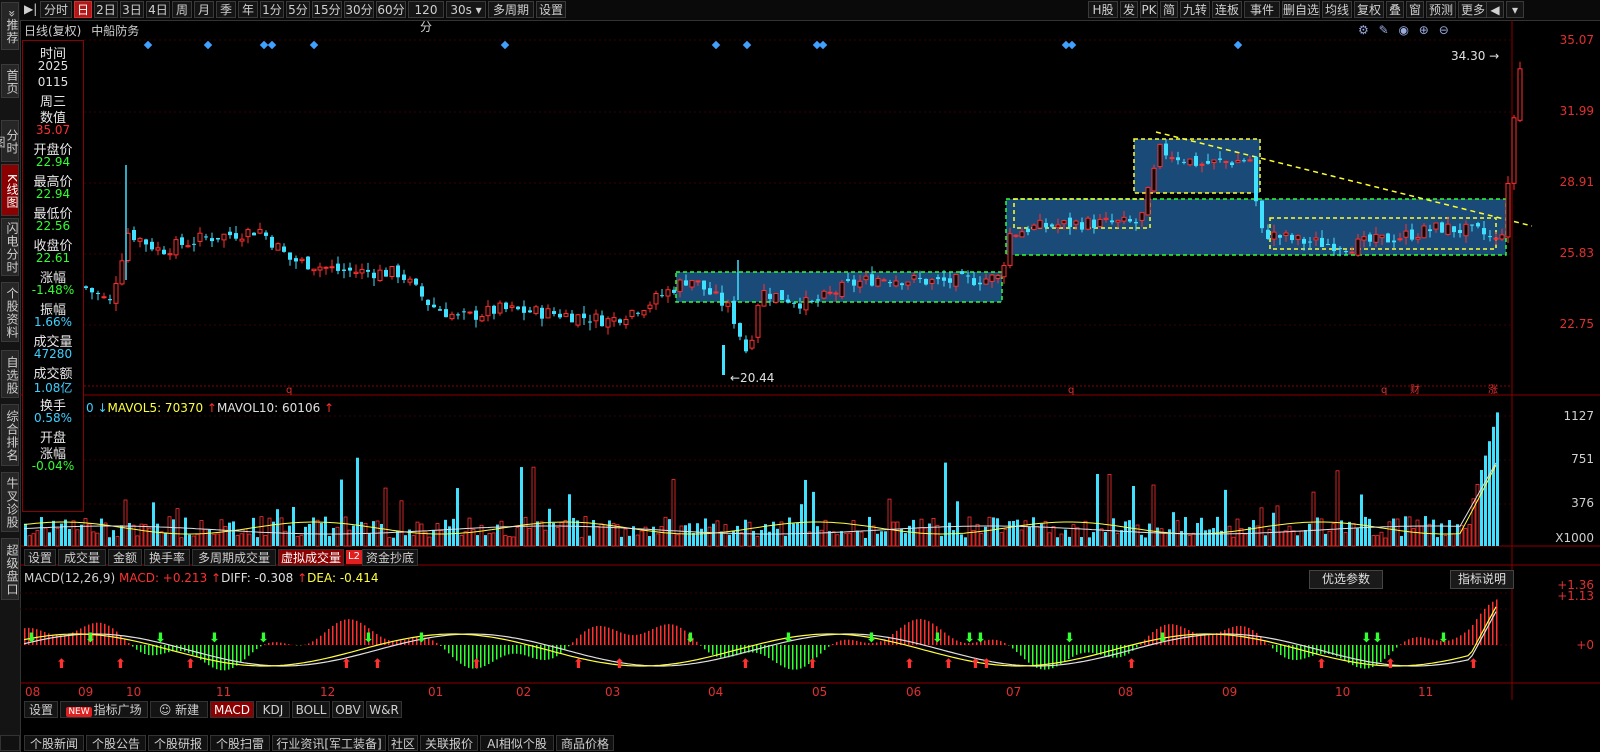 The width and height of the screenshot is (1600, 752). Describe the element at coordinates (234, 557) in the screenshot. I see `volume-tab-4: 多周期成交量` at that location.